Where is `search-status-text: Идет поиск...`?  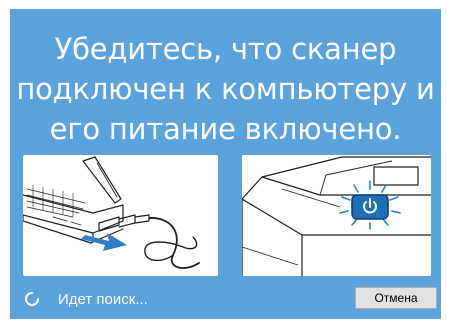 search-status-text: Идет поиск... is located at coordinates (103, 299).